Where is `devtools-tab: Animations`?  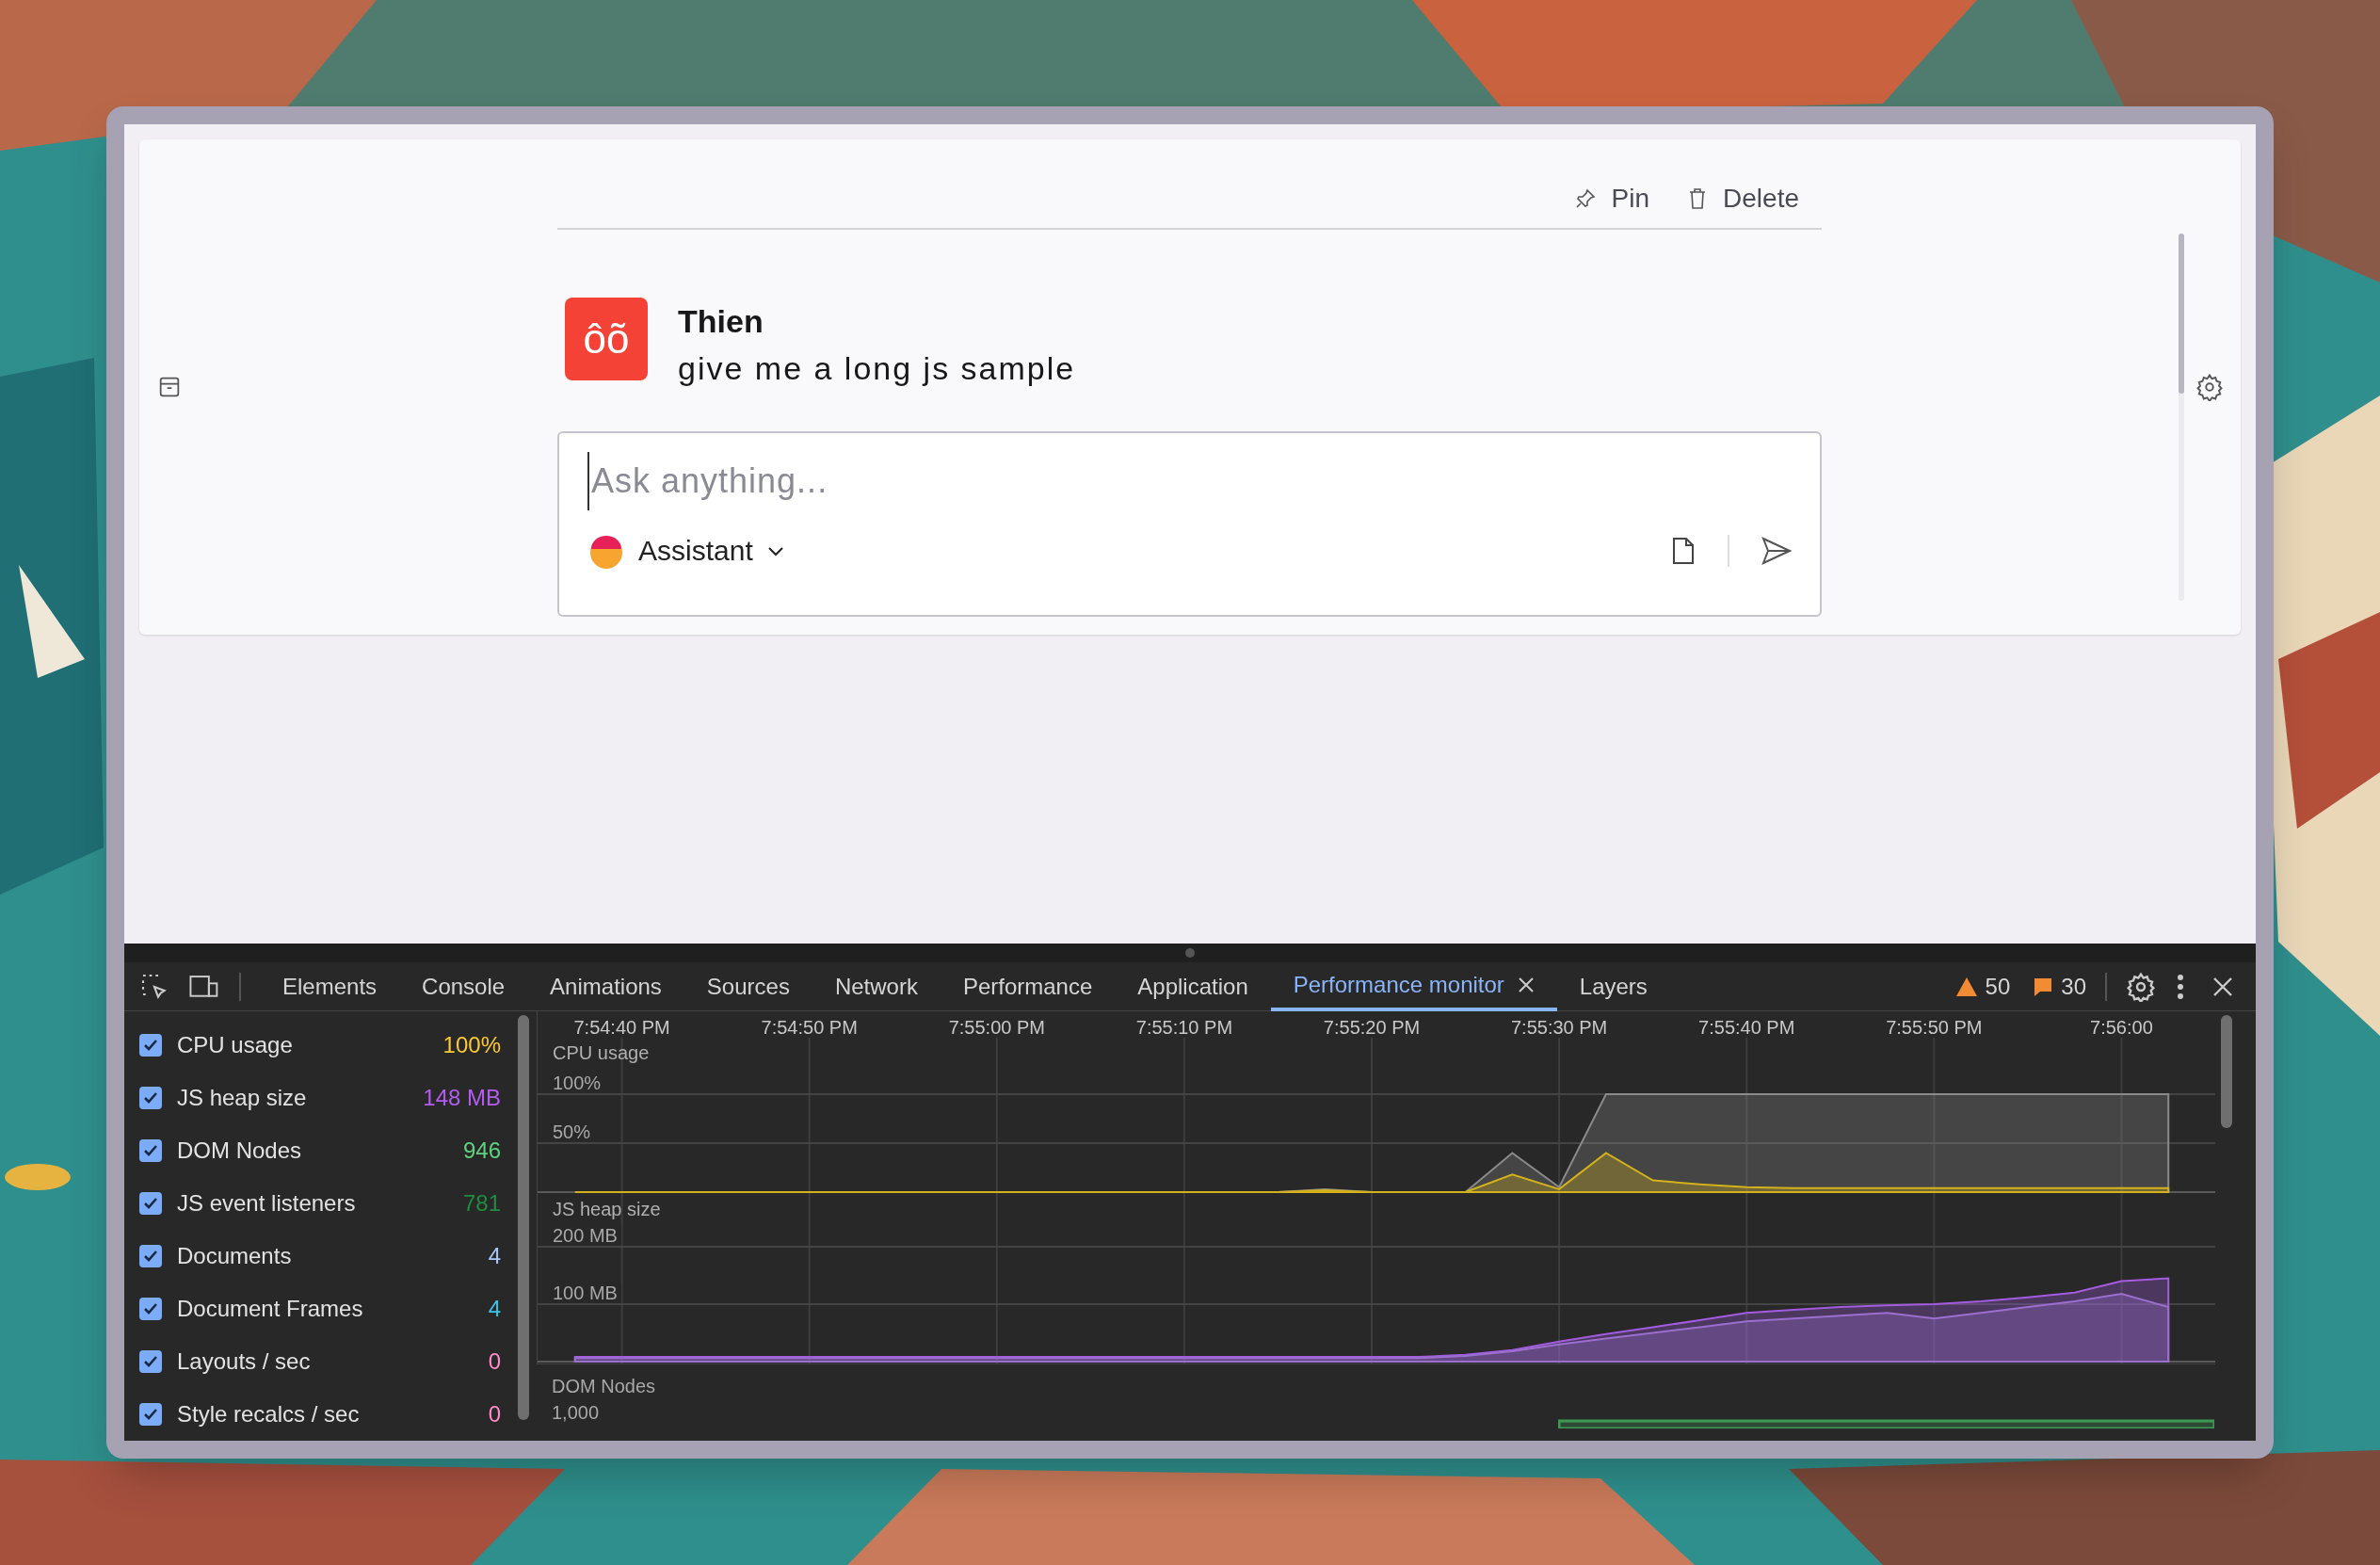
devtools-tab: Animations is located at coordinates (605, 986).